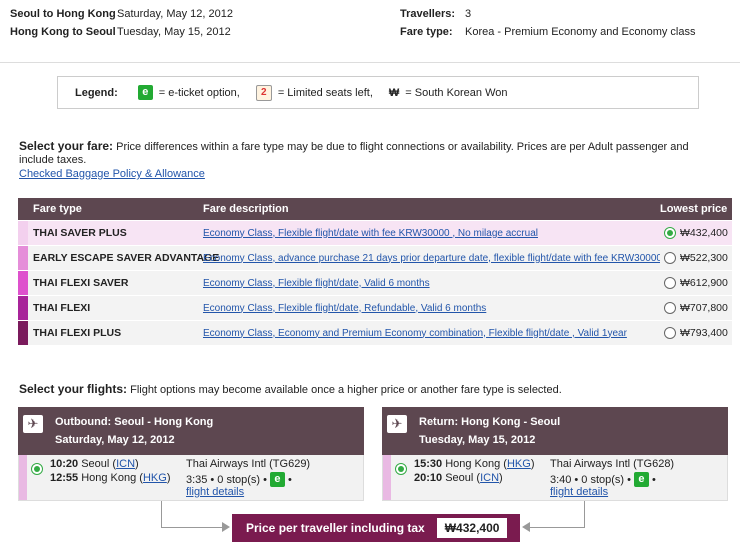  I want to click on header-fare-type: Fare type, so click(57, 209).